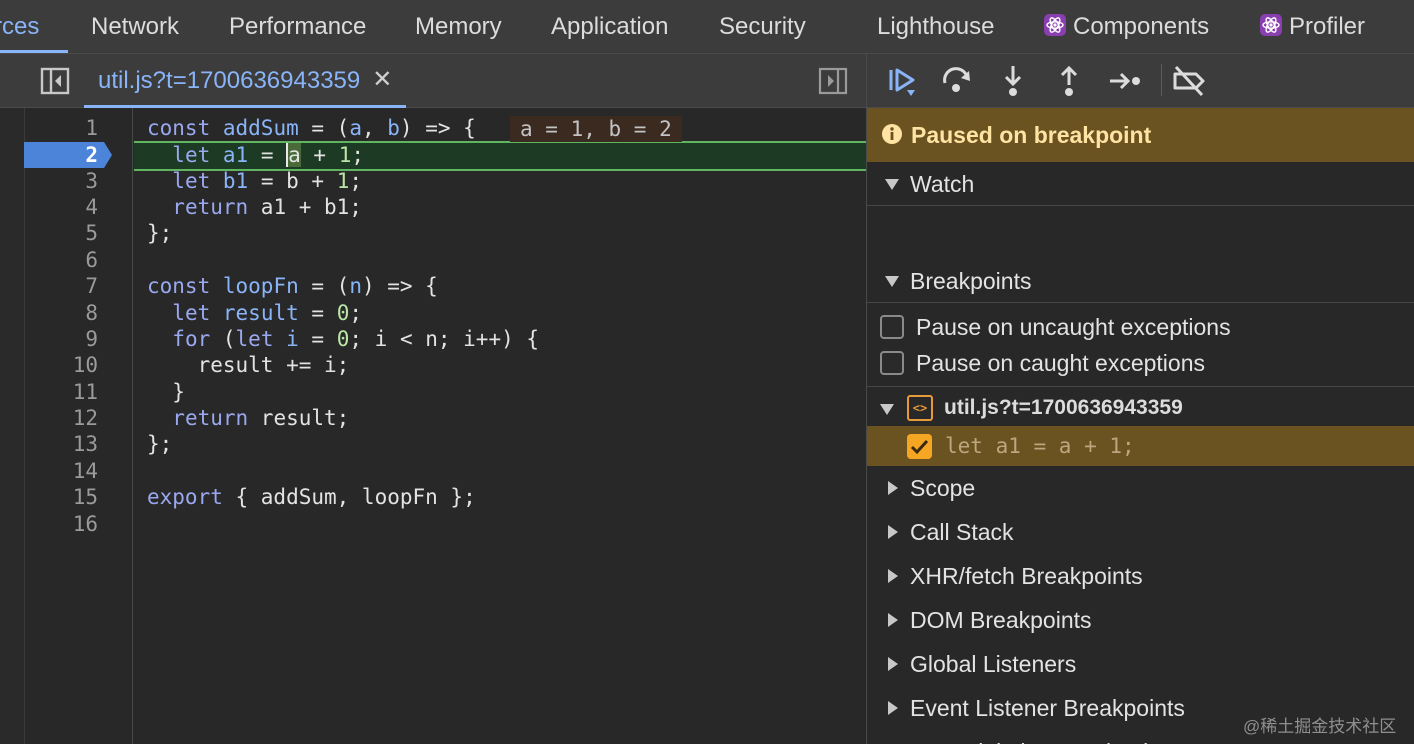 The image size is (1414, 744). I want to click on scope-section-header: Scope, so click(1140, 488).